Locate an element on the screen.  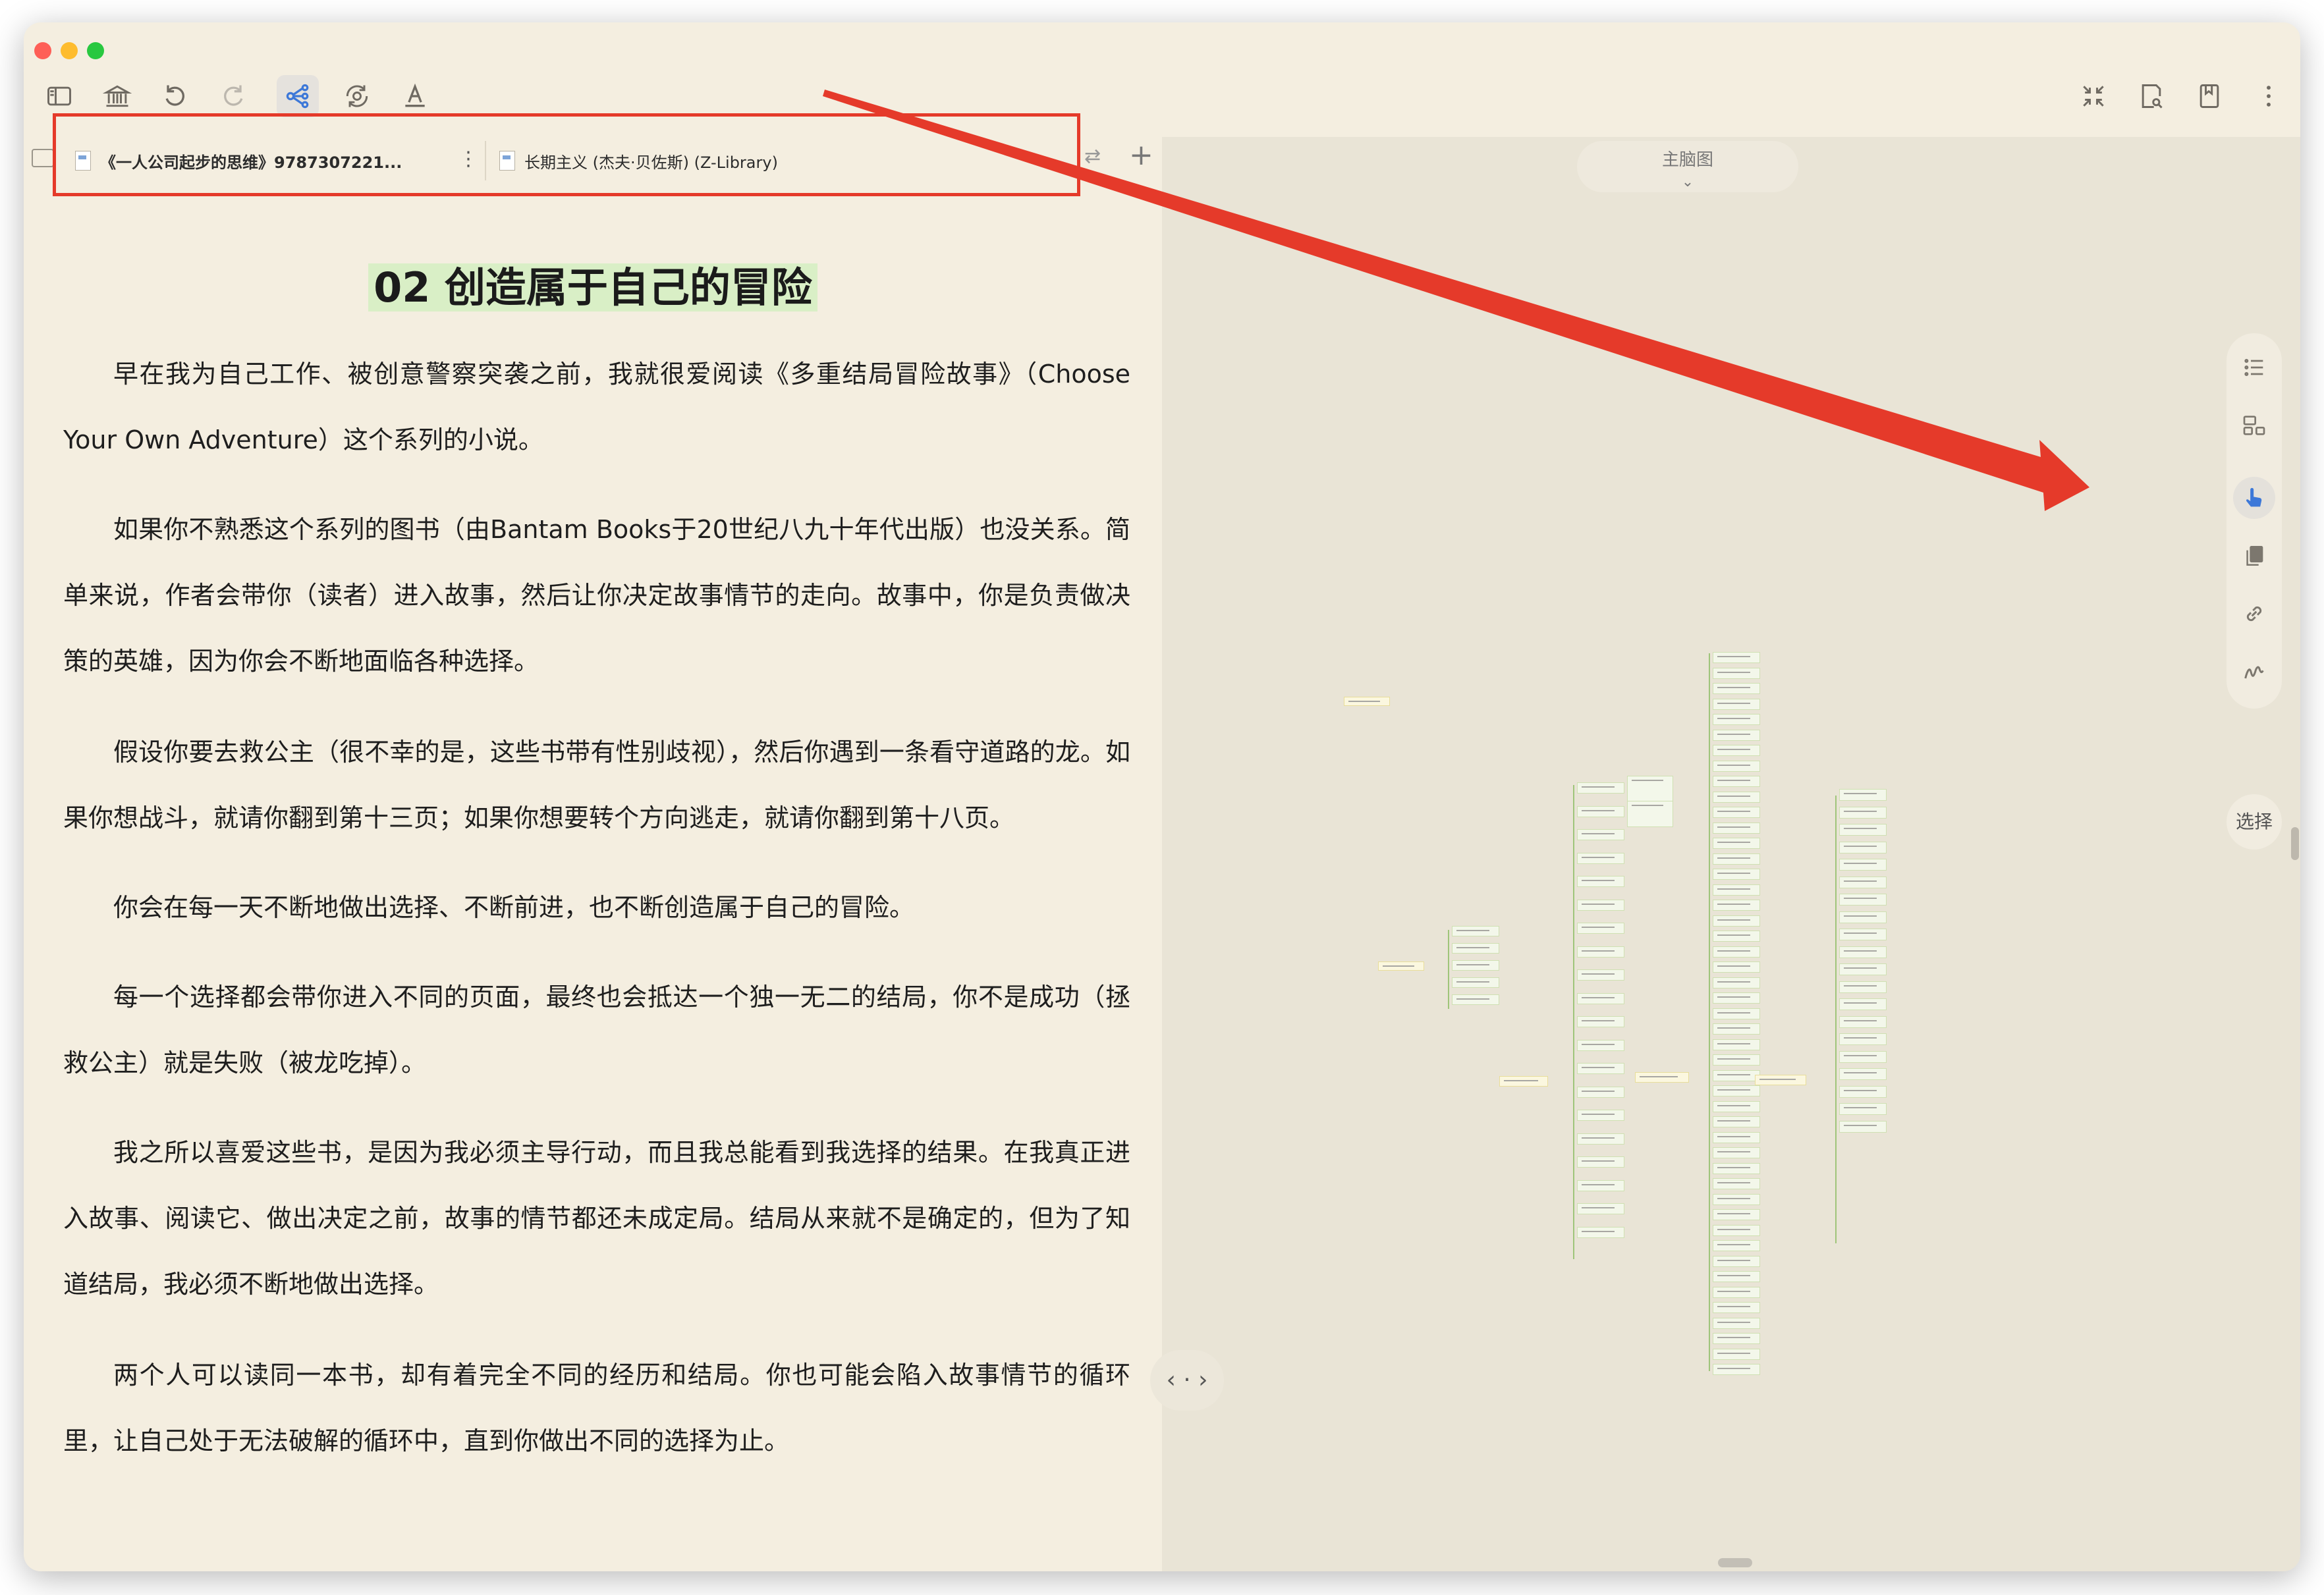
vertical-scrollbar is located at coordinates (2295, 843).